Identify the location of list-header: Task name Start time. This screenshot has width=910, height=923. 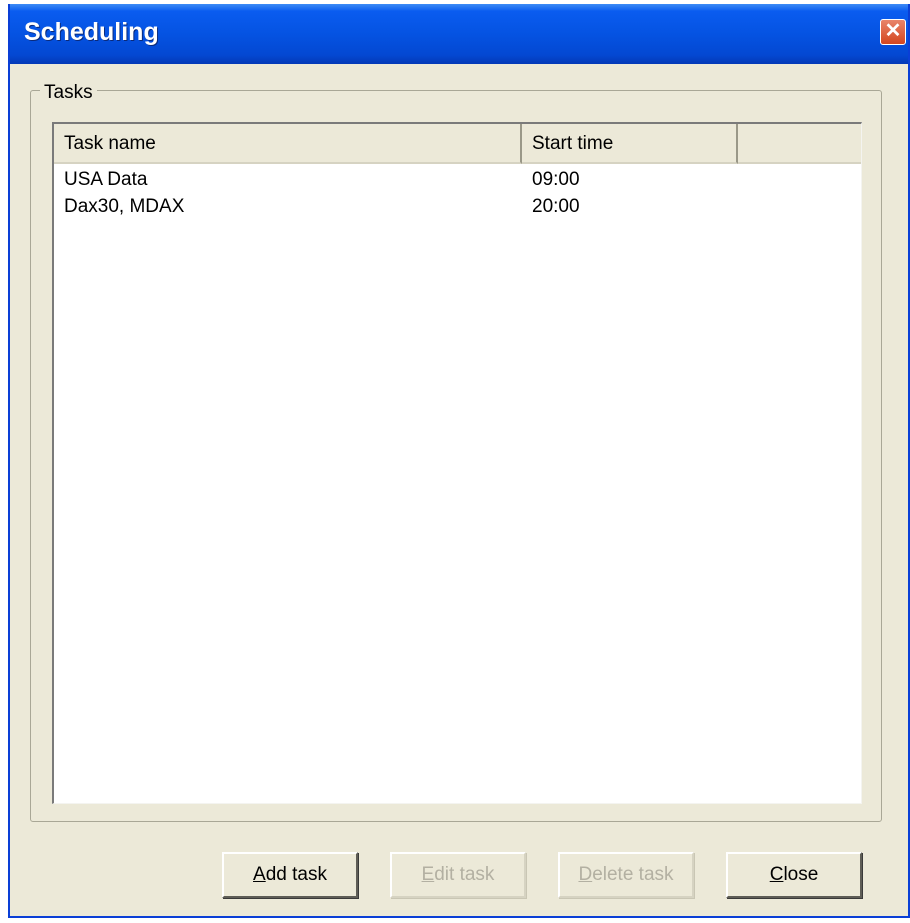
(457, 144).